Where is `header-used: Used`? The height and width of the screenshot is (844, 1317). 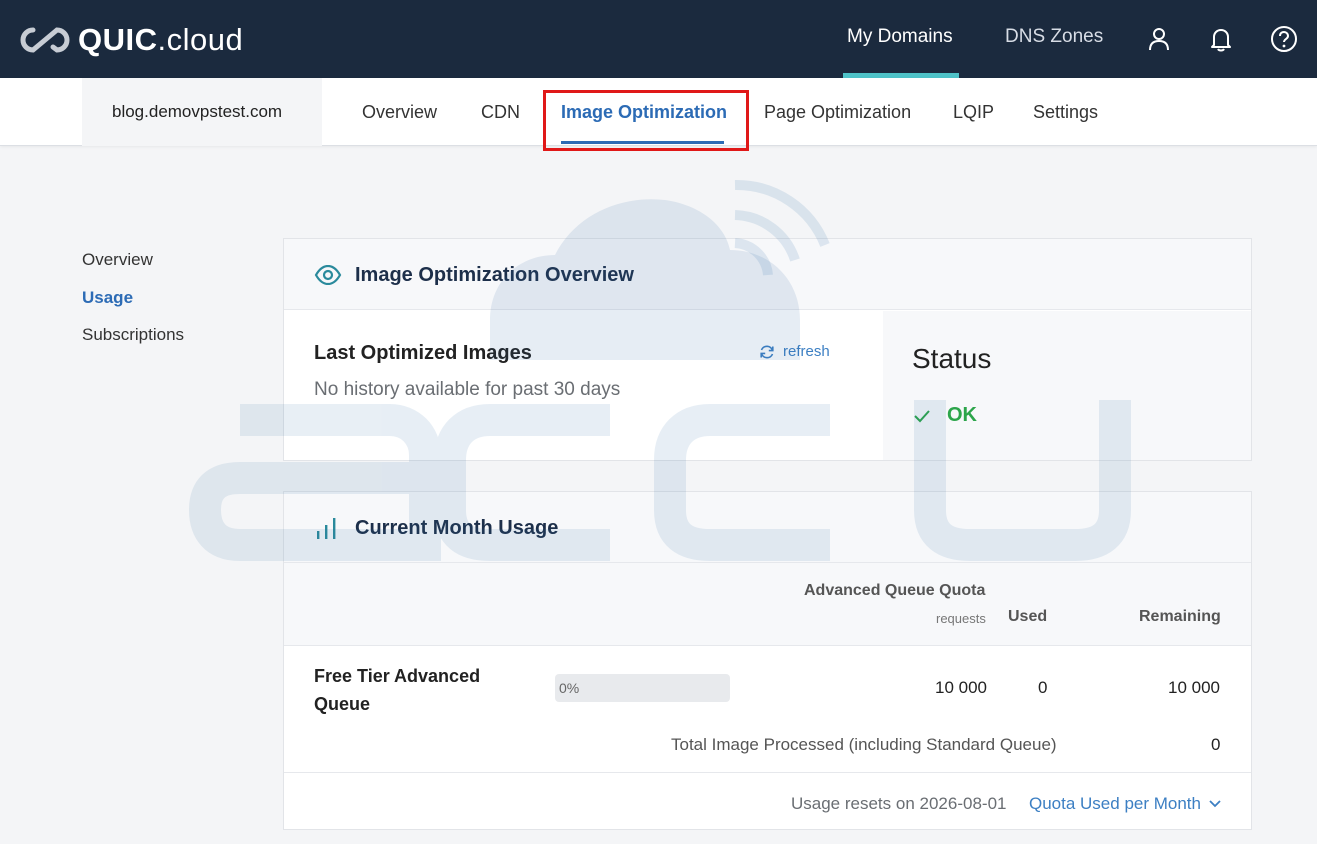 header-used: Used is located at coordinates (1028, 616).